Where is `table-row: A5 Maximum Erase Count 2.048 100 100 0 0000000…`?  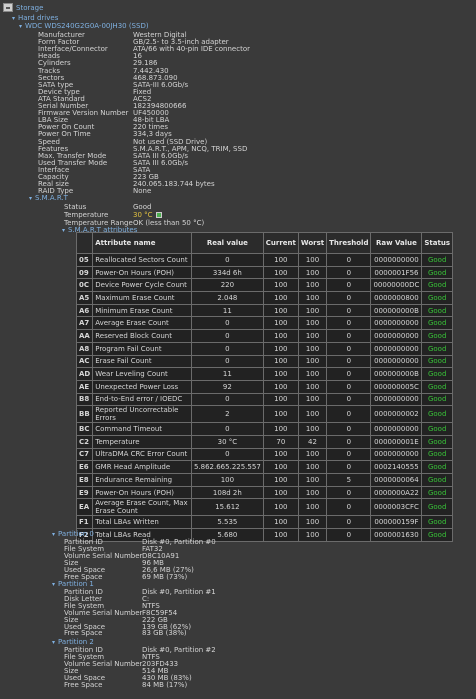 table-row: A5 Maximum Erase Count 2.048 100 100 0 0000000… is located at coordinates (264, 298).